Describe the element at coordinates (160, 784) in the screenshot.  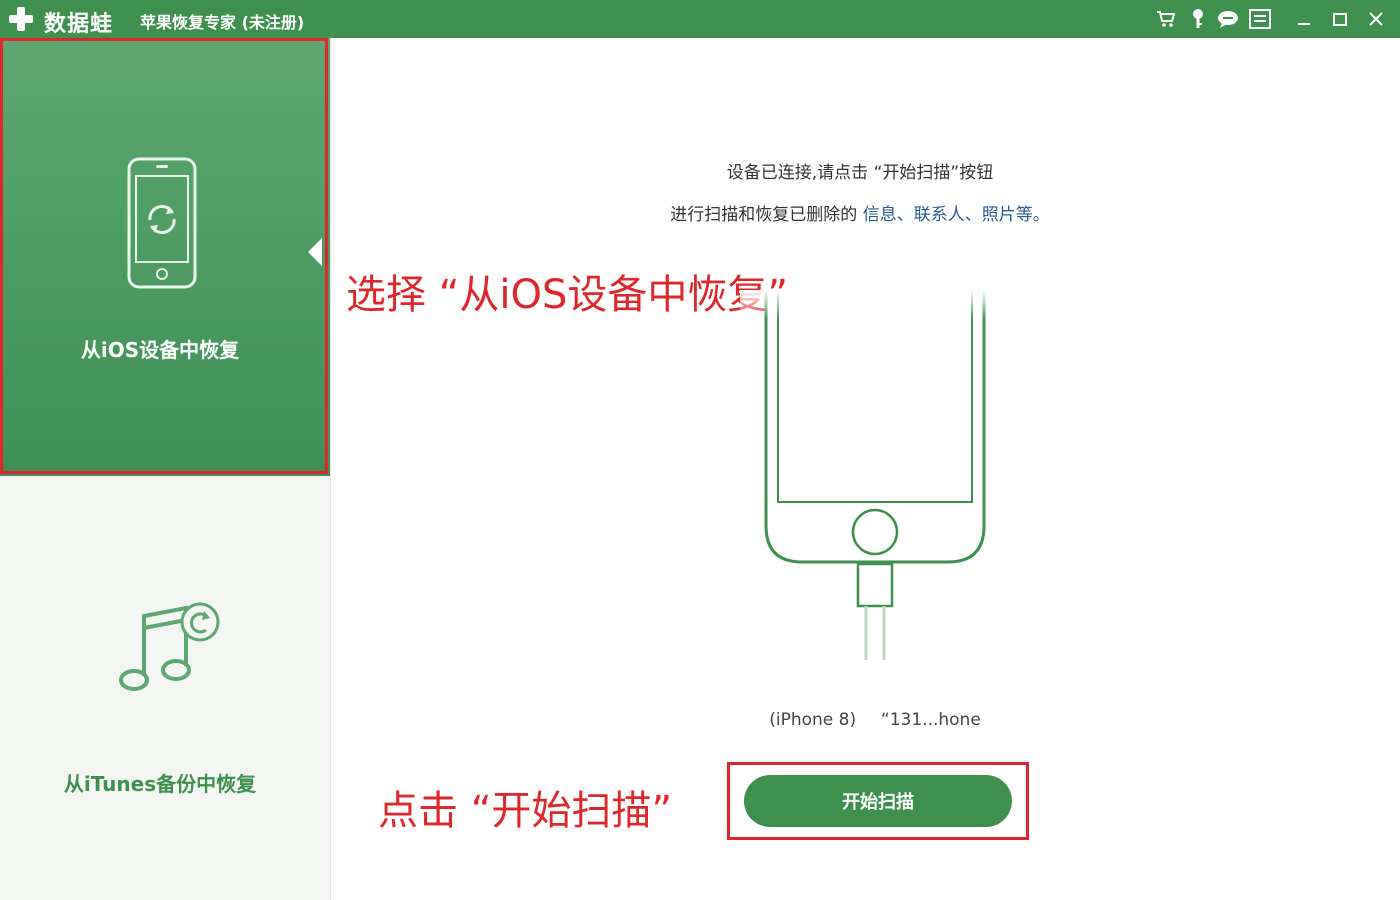
I see `sidebar-item-label-itunes: 从iTunes备份中恢复` at that location.